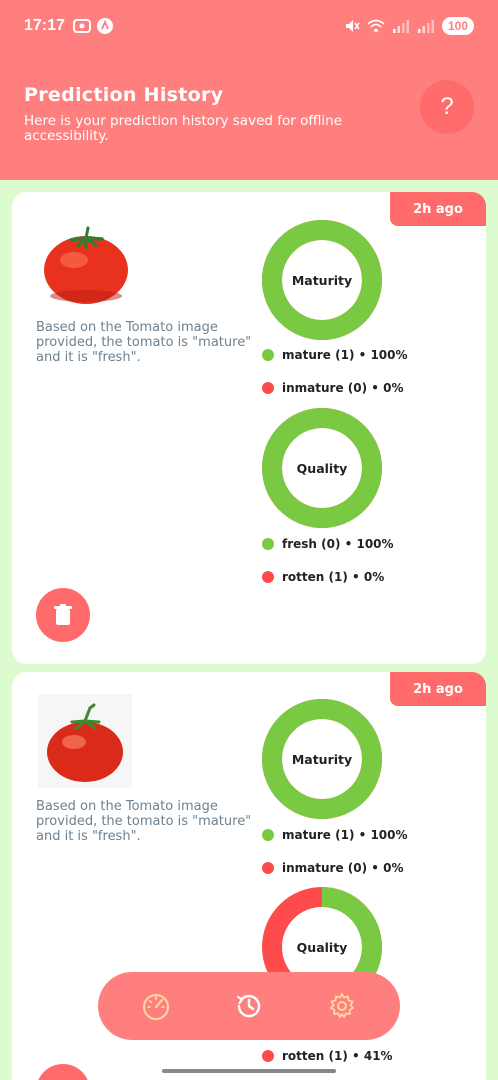  What do you see at coordinates (124, 95) in the screenshot?
I see `page-title: Prediction History` at bounding box center [124, 95].